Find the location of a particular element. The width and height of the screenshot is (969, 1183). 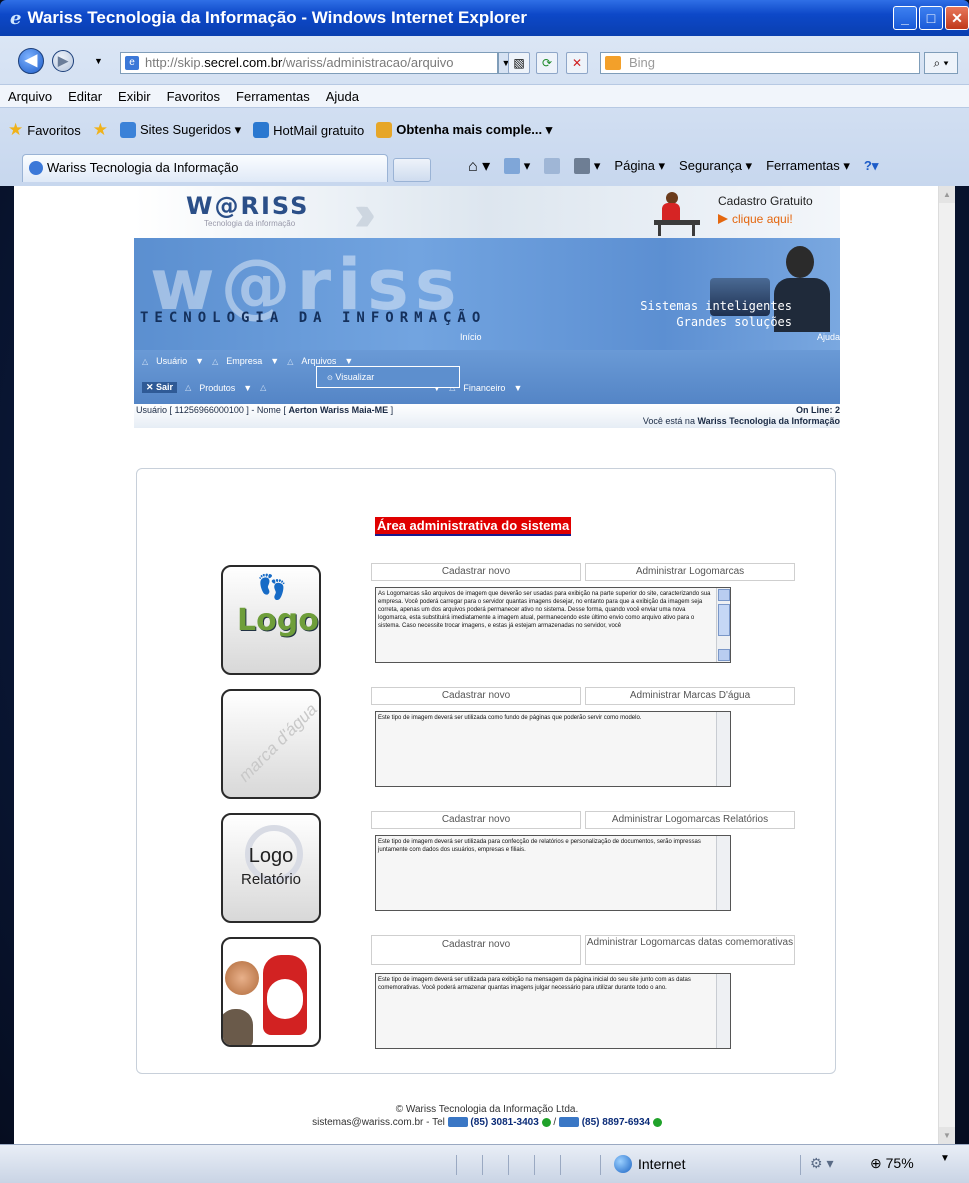

compatibility-view-icon: ▧ is located at coordinates (519, 63).